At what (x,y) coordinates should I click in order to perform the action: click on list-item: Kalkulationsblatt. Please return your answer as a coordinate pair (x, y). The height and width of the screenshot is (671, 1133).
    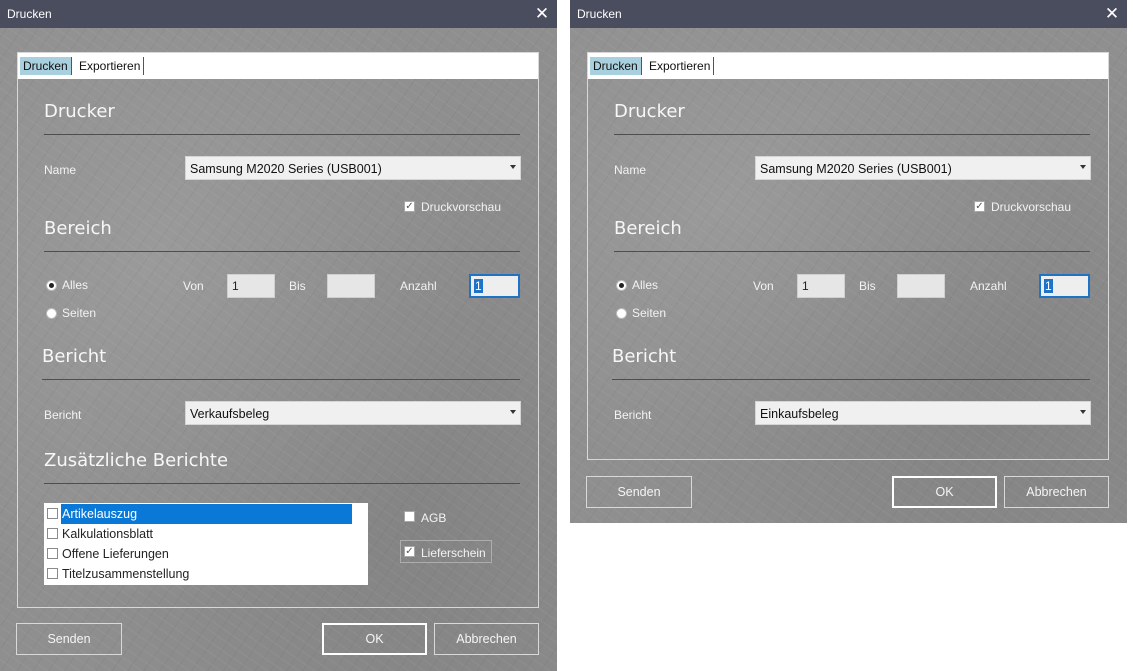
    Looking at the image, I should click on (206, 534).